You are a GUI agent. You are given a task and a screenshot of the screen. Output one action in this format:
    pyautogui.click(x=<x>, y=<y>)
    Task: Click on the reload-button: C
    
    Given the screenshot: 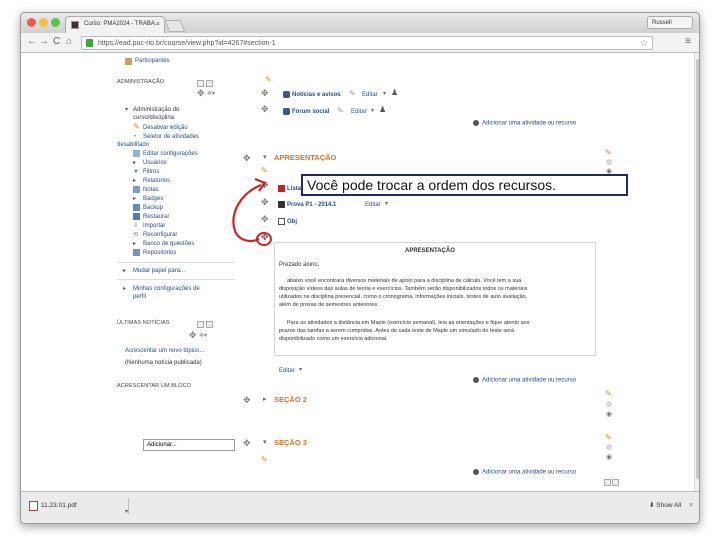 What is the action you would take?
    pyautogui.click(x=56, y=41)
    